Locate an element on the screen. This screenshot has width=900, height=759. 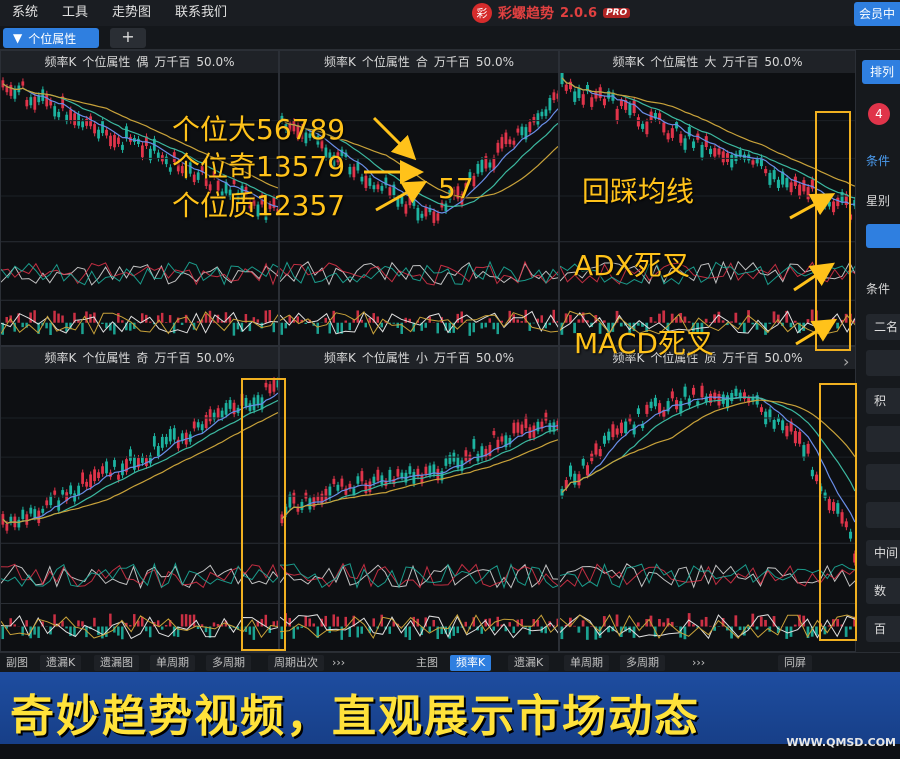
condition-box-1: 二名 is located at coordinates (883, 327).